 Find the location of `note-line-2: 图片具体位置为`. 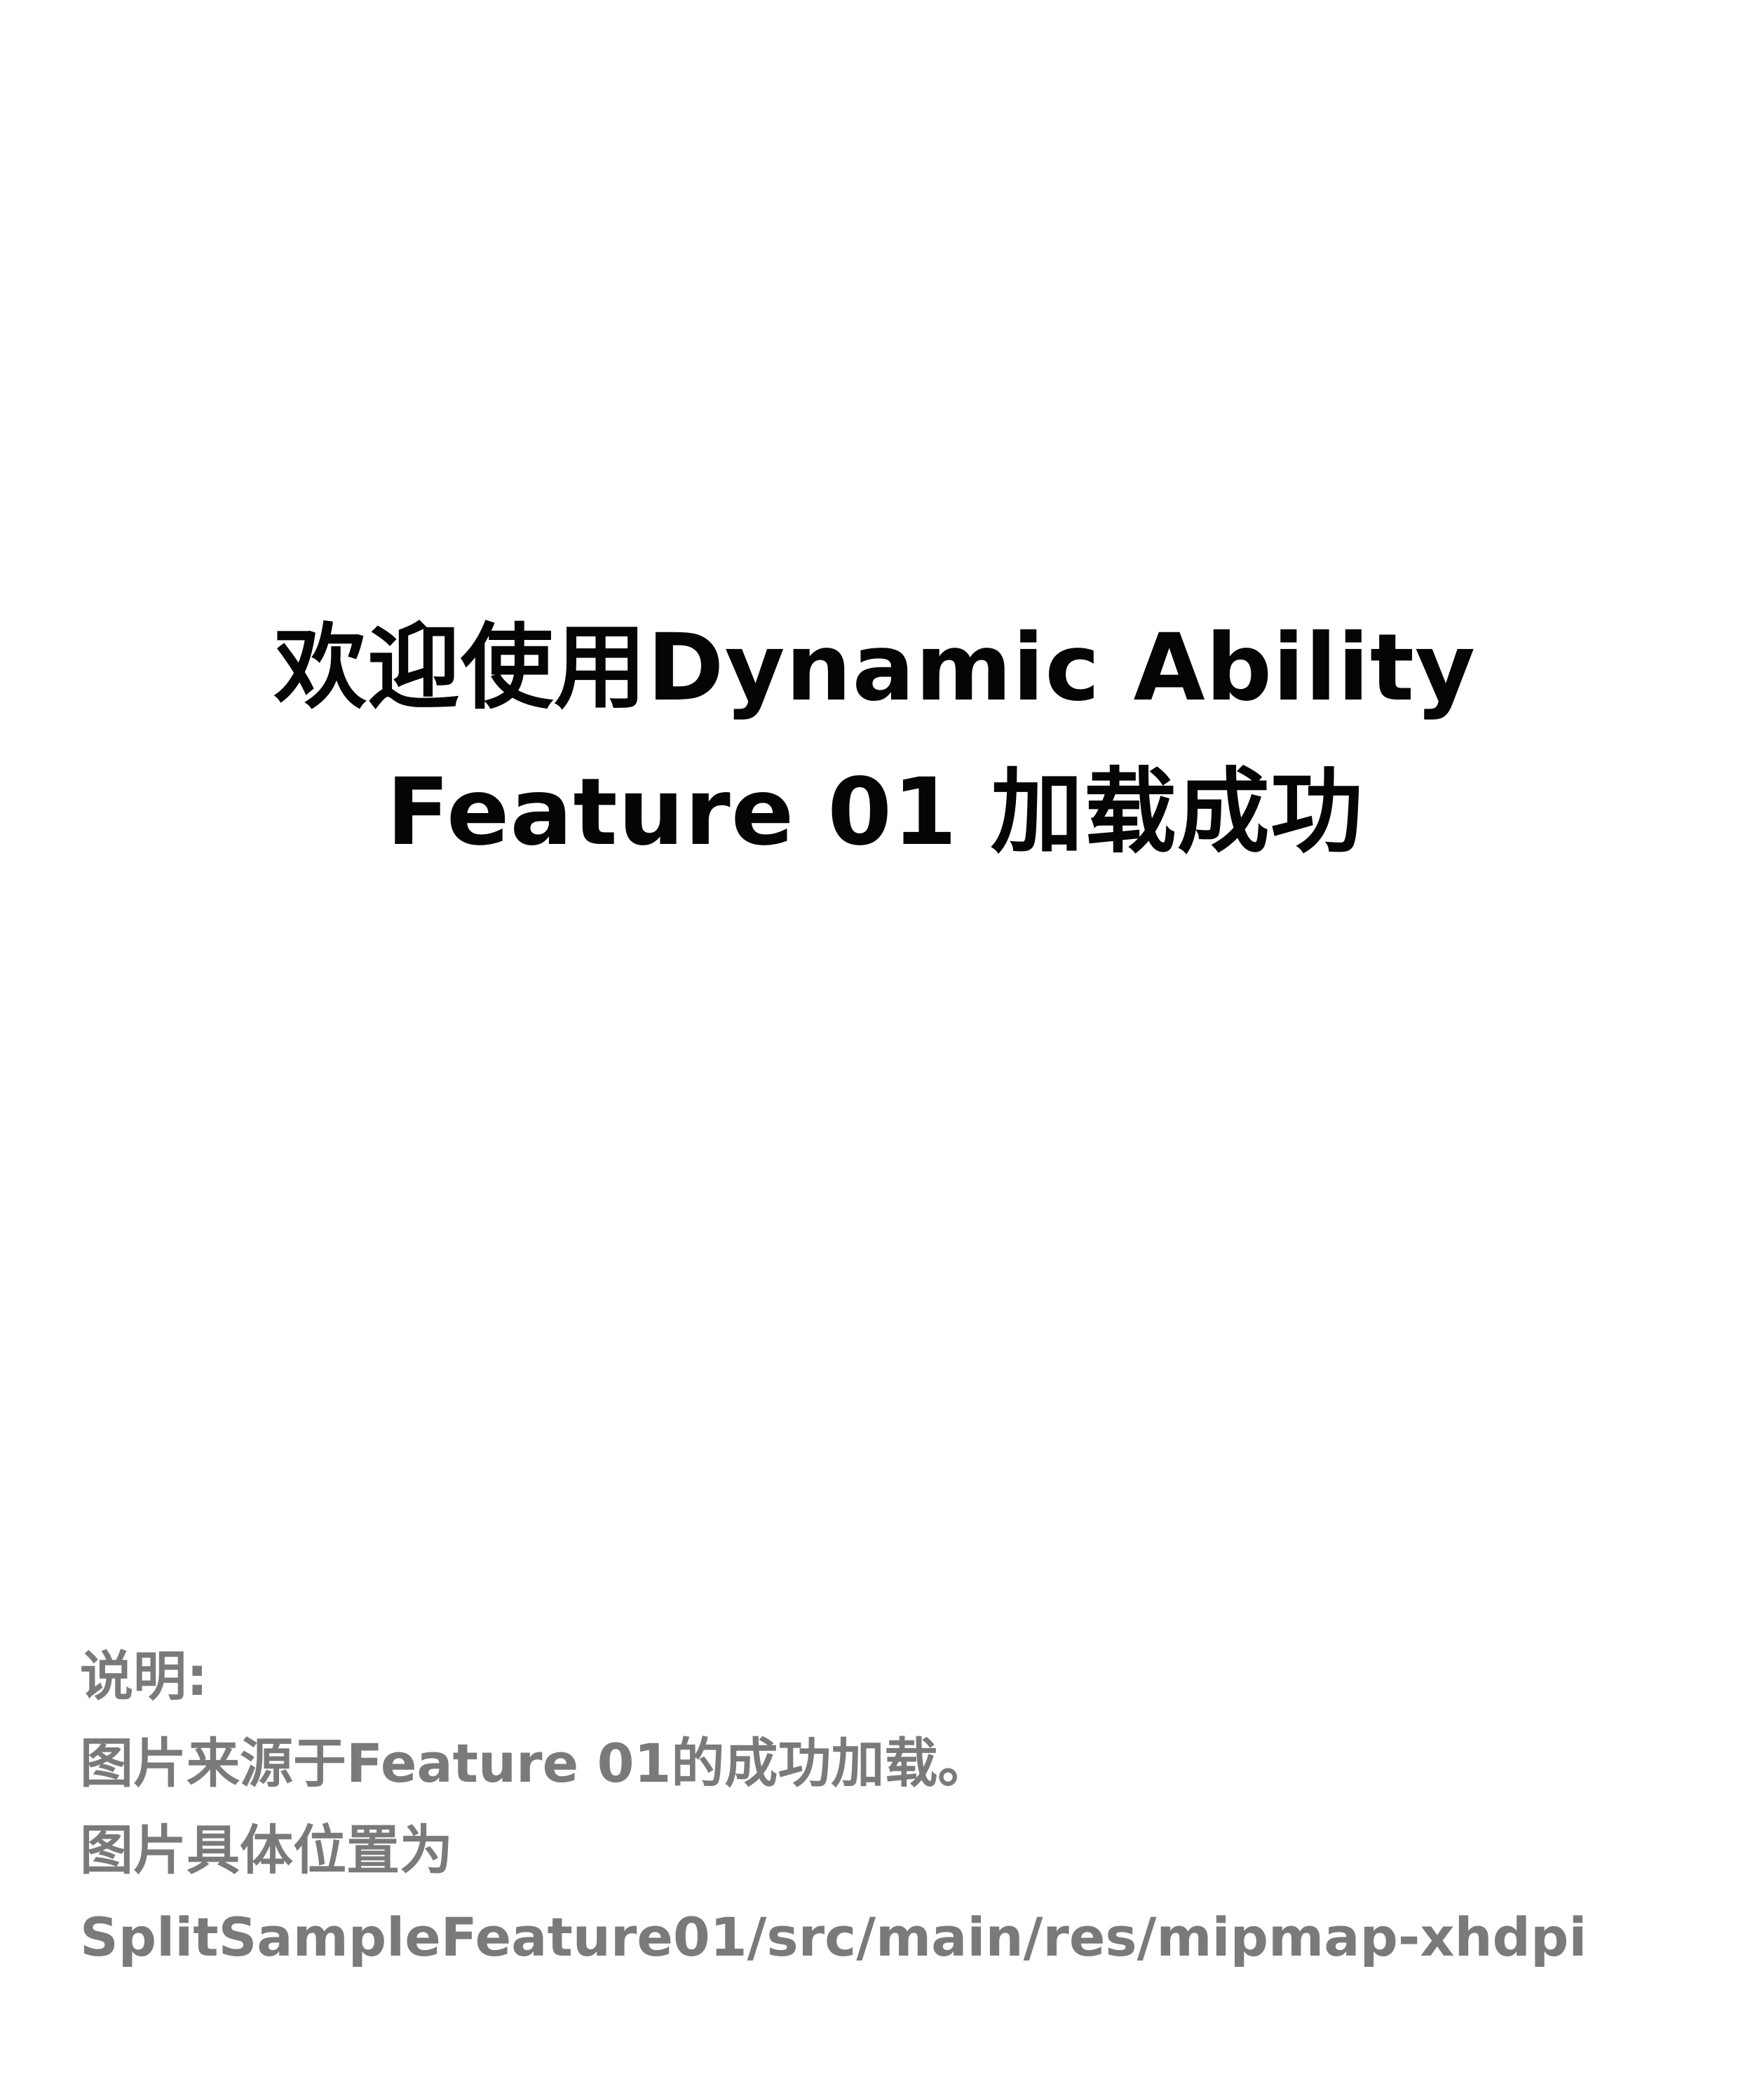

note-line-2: 图片具体位置为 is located at coordinates (266, 1850).